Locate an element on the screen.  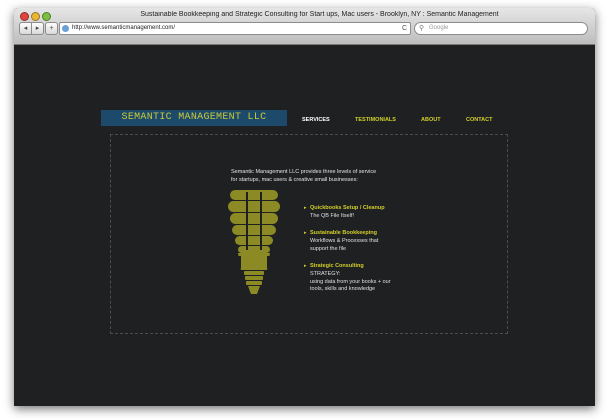
service-description: The QB File Itself! is located at coordinates (332, 217).